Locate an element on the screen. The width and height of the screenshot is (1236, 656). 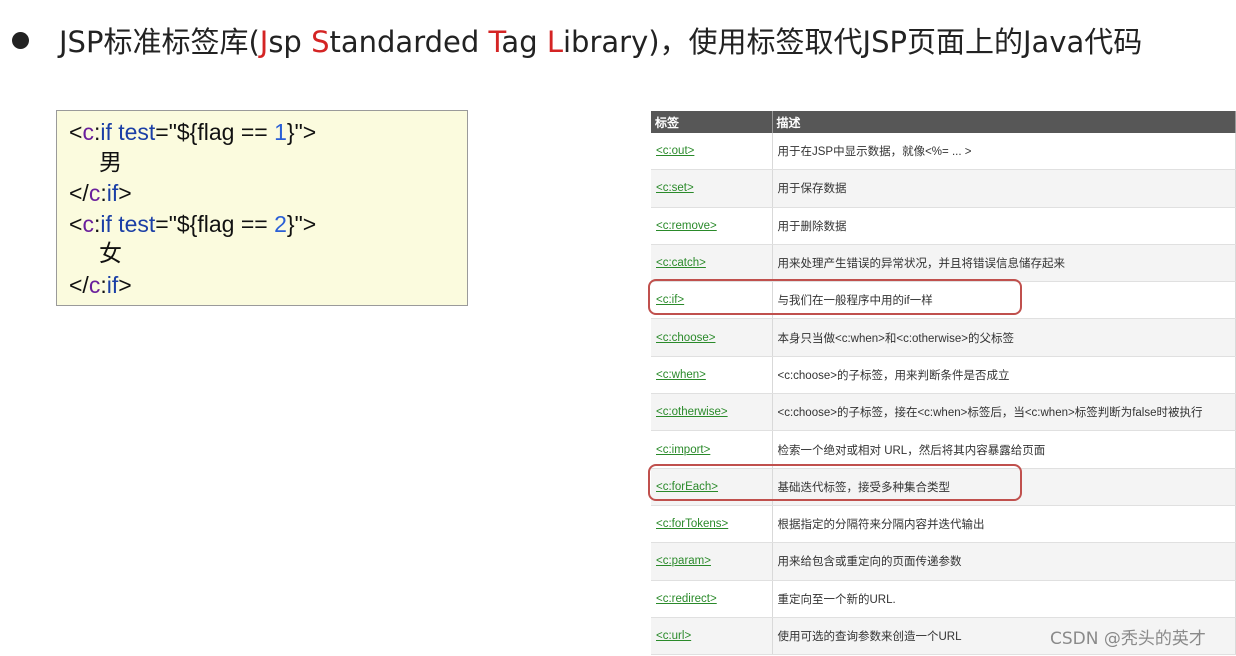
table-row: <c:out> 用于在JSP中显示数据，就像<%= ... > is located at coordinates (943, 152).